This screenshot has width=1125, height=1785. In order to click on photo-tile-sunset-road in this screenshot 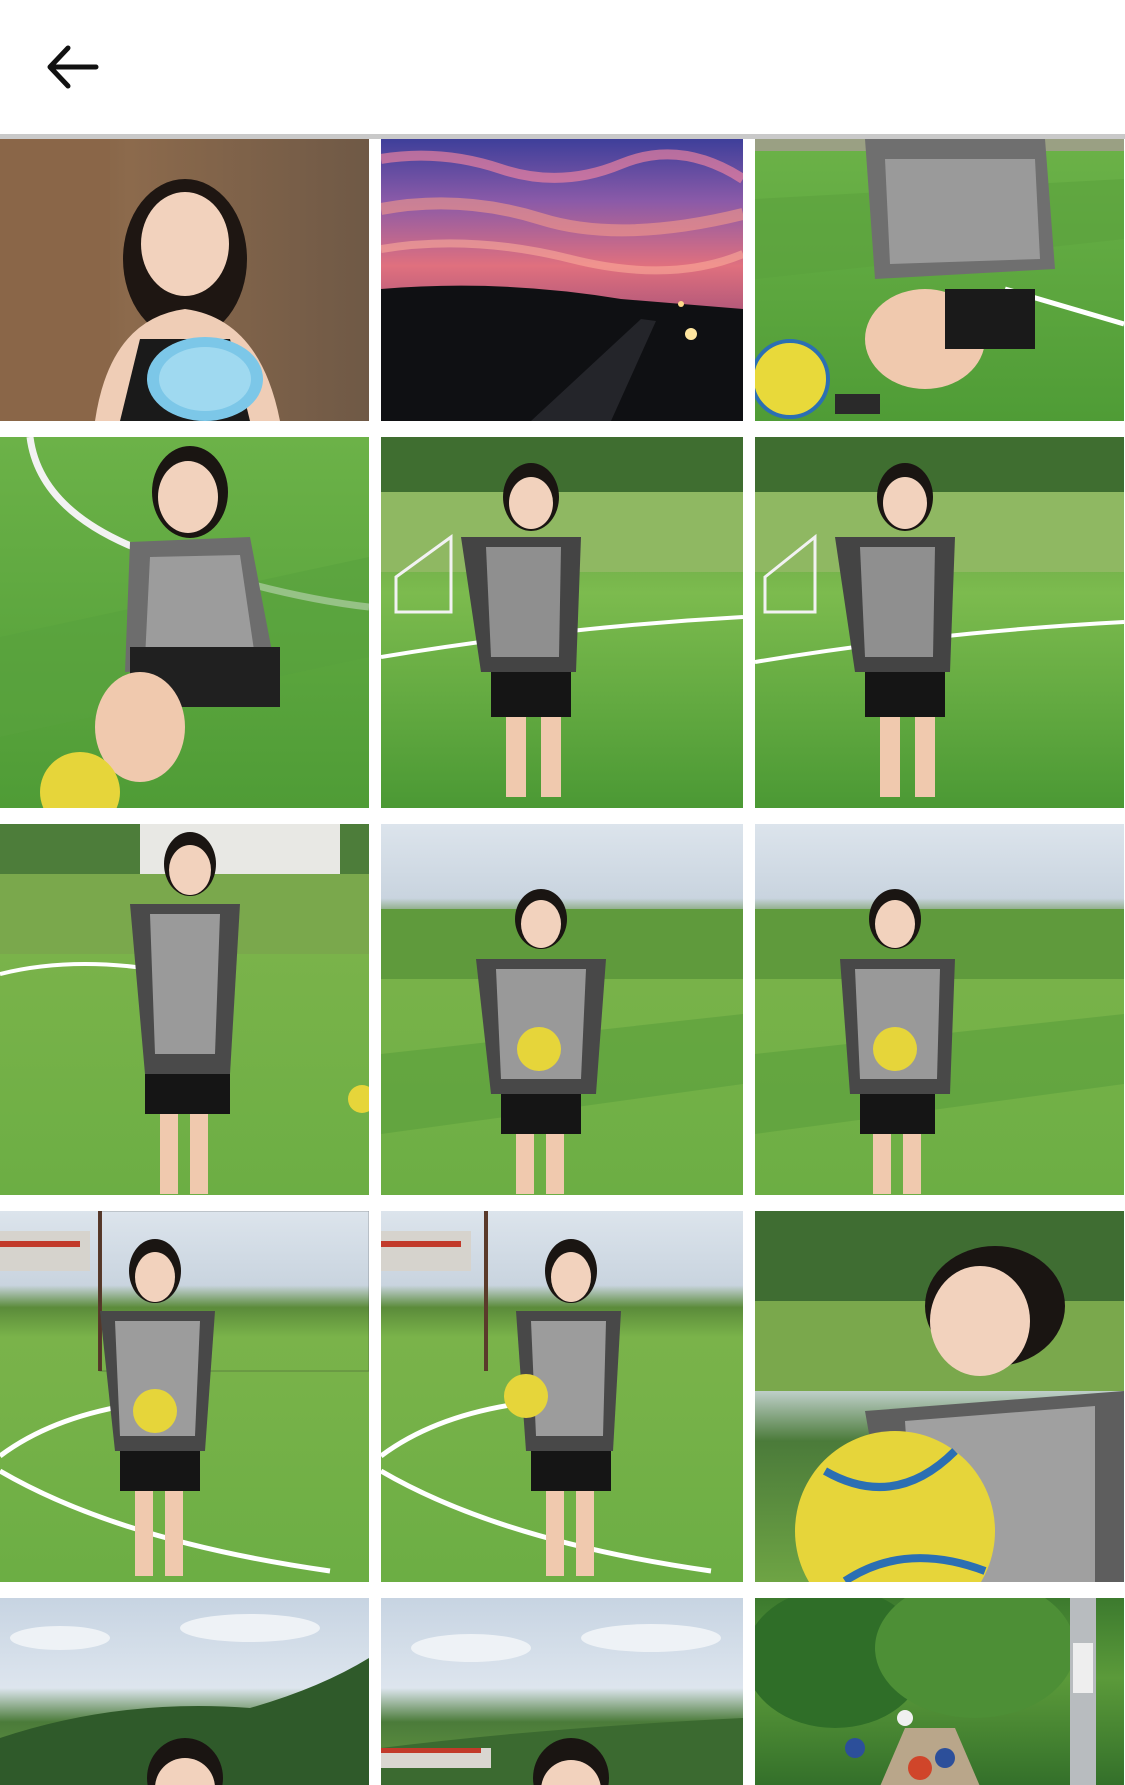, I will do `click(562, 280)`.